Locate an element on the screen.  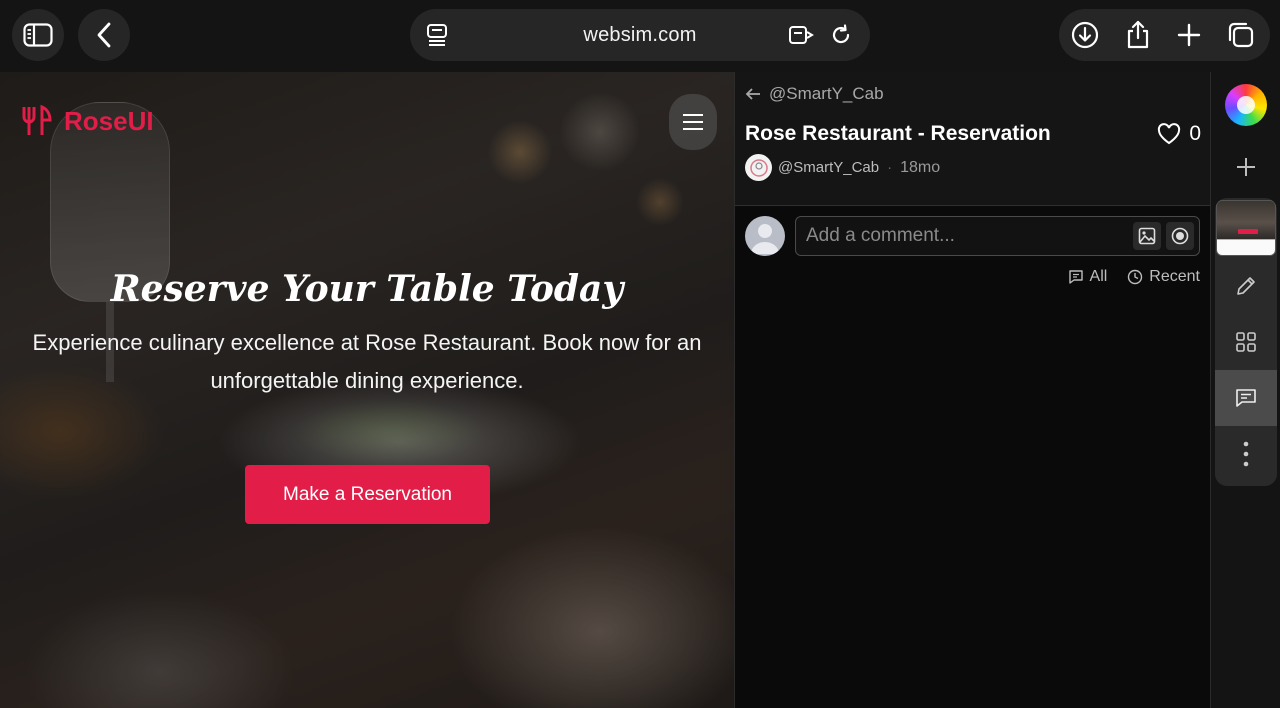
hamburger-menu-button is located at coordinates (693, 122).